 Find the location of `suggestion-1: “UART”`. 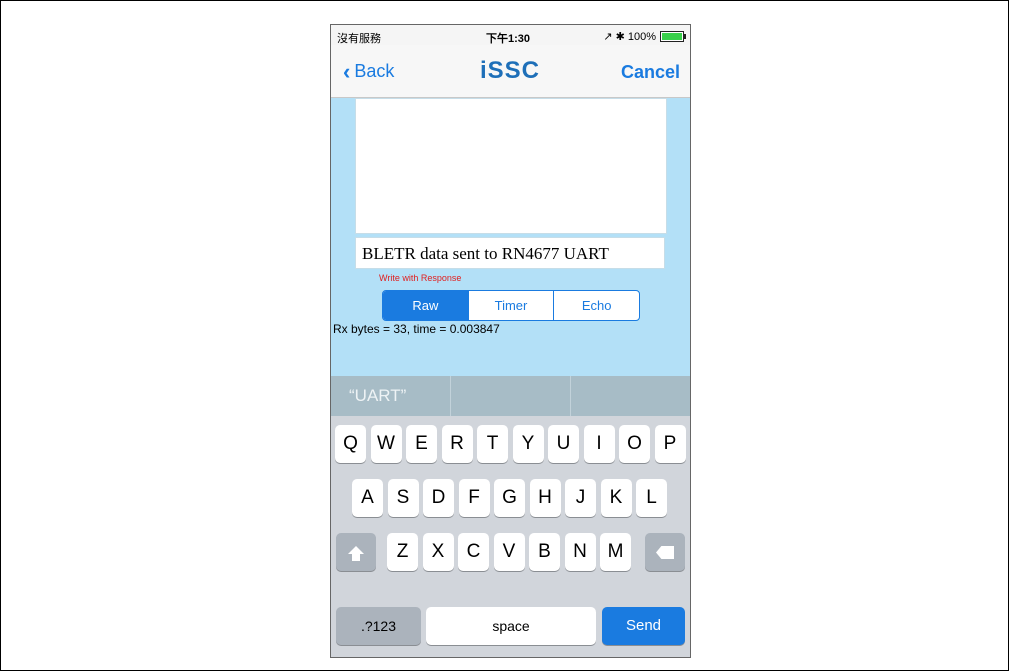

suggestion-1: “UART” is located at coordinates (391, 396).